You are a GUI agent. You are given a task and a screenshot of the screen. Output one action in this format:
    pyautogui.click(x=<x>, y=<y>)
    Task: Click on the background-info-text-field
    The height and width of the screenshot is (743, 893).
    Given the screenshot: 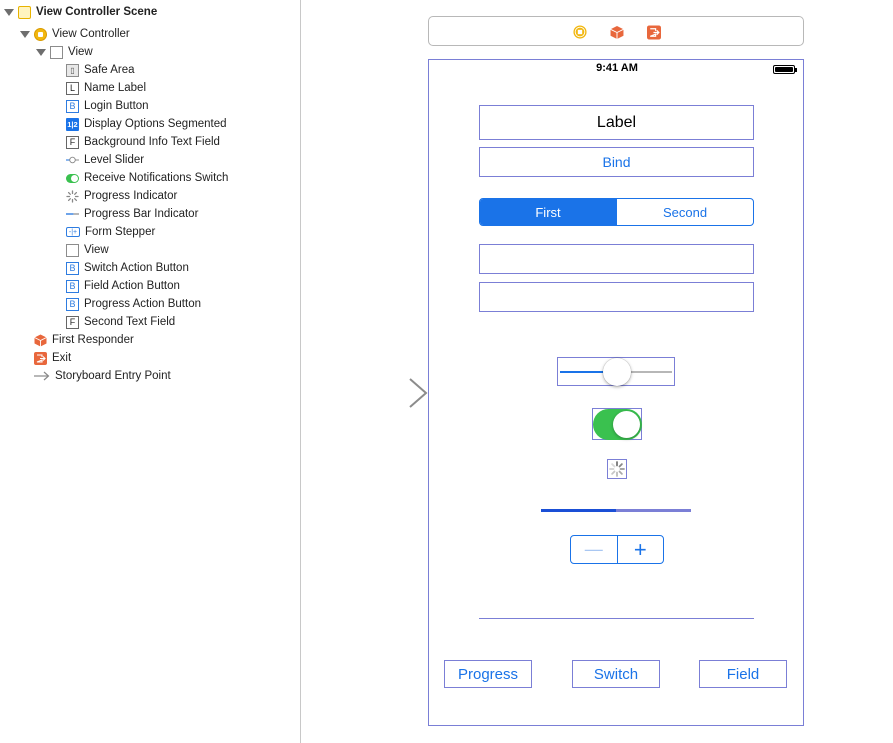 What is the action you would take?
    pyautogui.click(x=616, y=259)
    